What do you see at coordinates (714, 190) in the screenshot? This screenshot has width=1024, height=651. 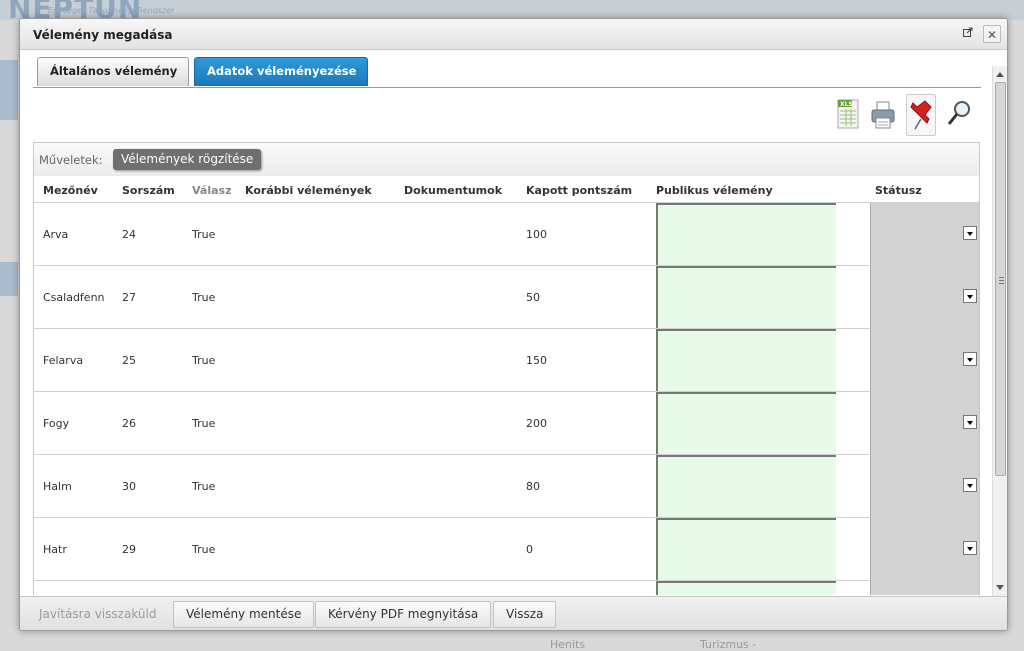 I see `column-header-public-opinion: Publikus vélemény` at bounding box center [714, 190].